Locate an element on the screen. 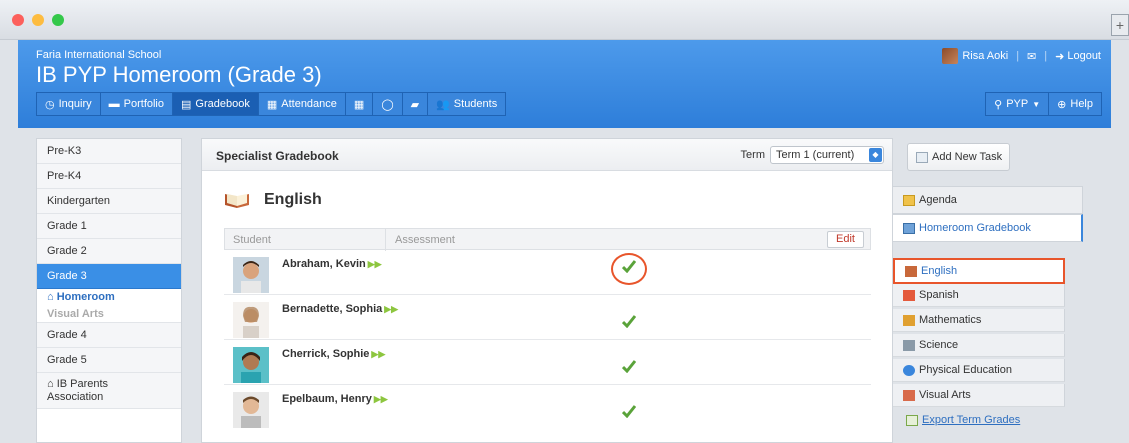 The image size is (1129, 443). users-icon: 👥 is located at coordinates (443, 104).